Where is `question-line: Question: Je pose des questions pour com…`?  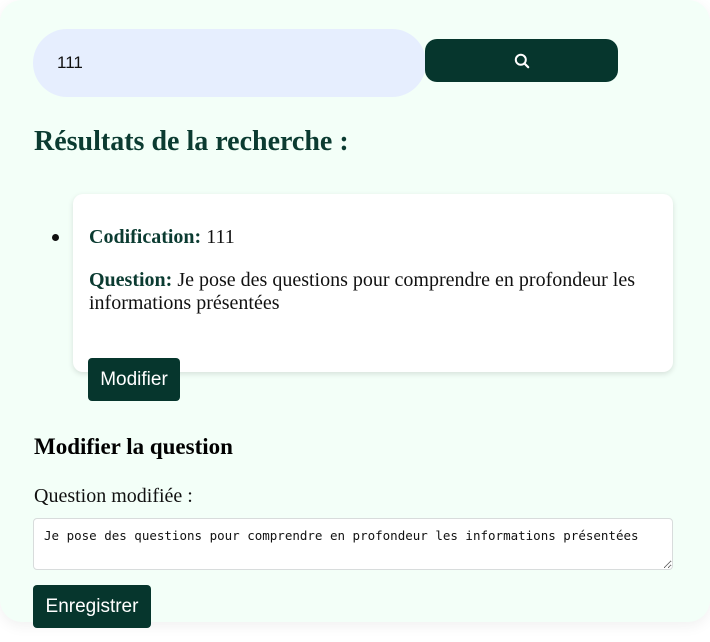
question-line: Question: Je pose des questions pour com… is located at coordinates (374, 292).